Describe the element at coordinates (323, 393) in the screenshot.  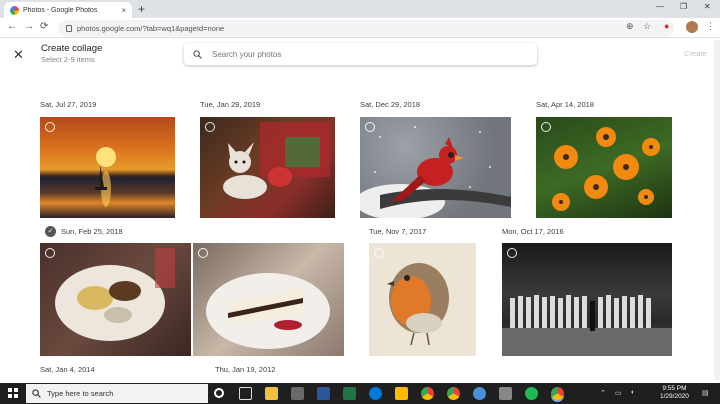
I see `word-icon` at that location.